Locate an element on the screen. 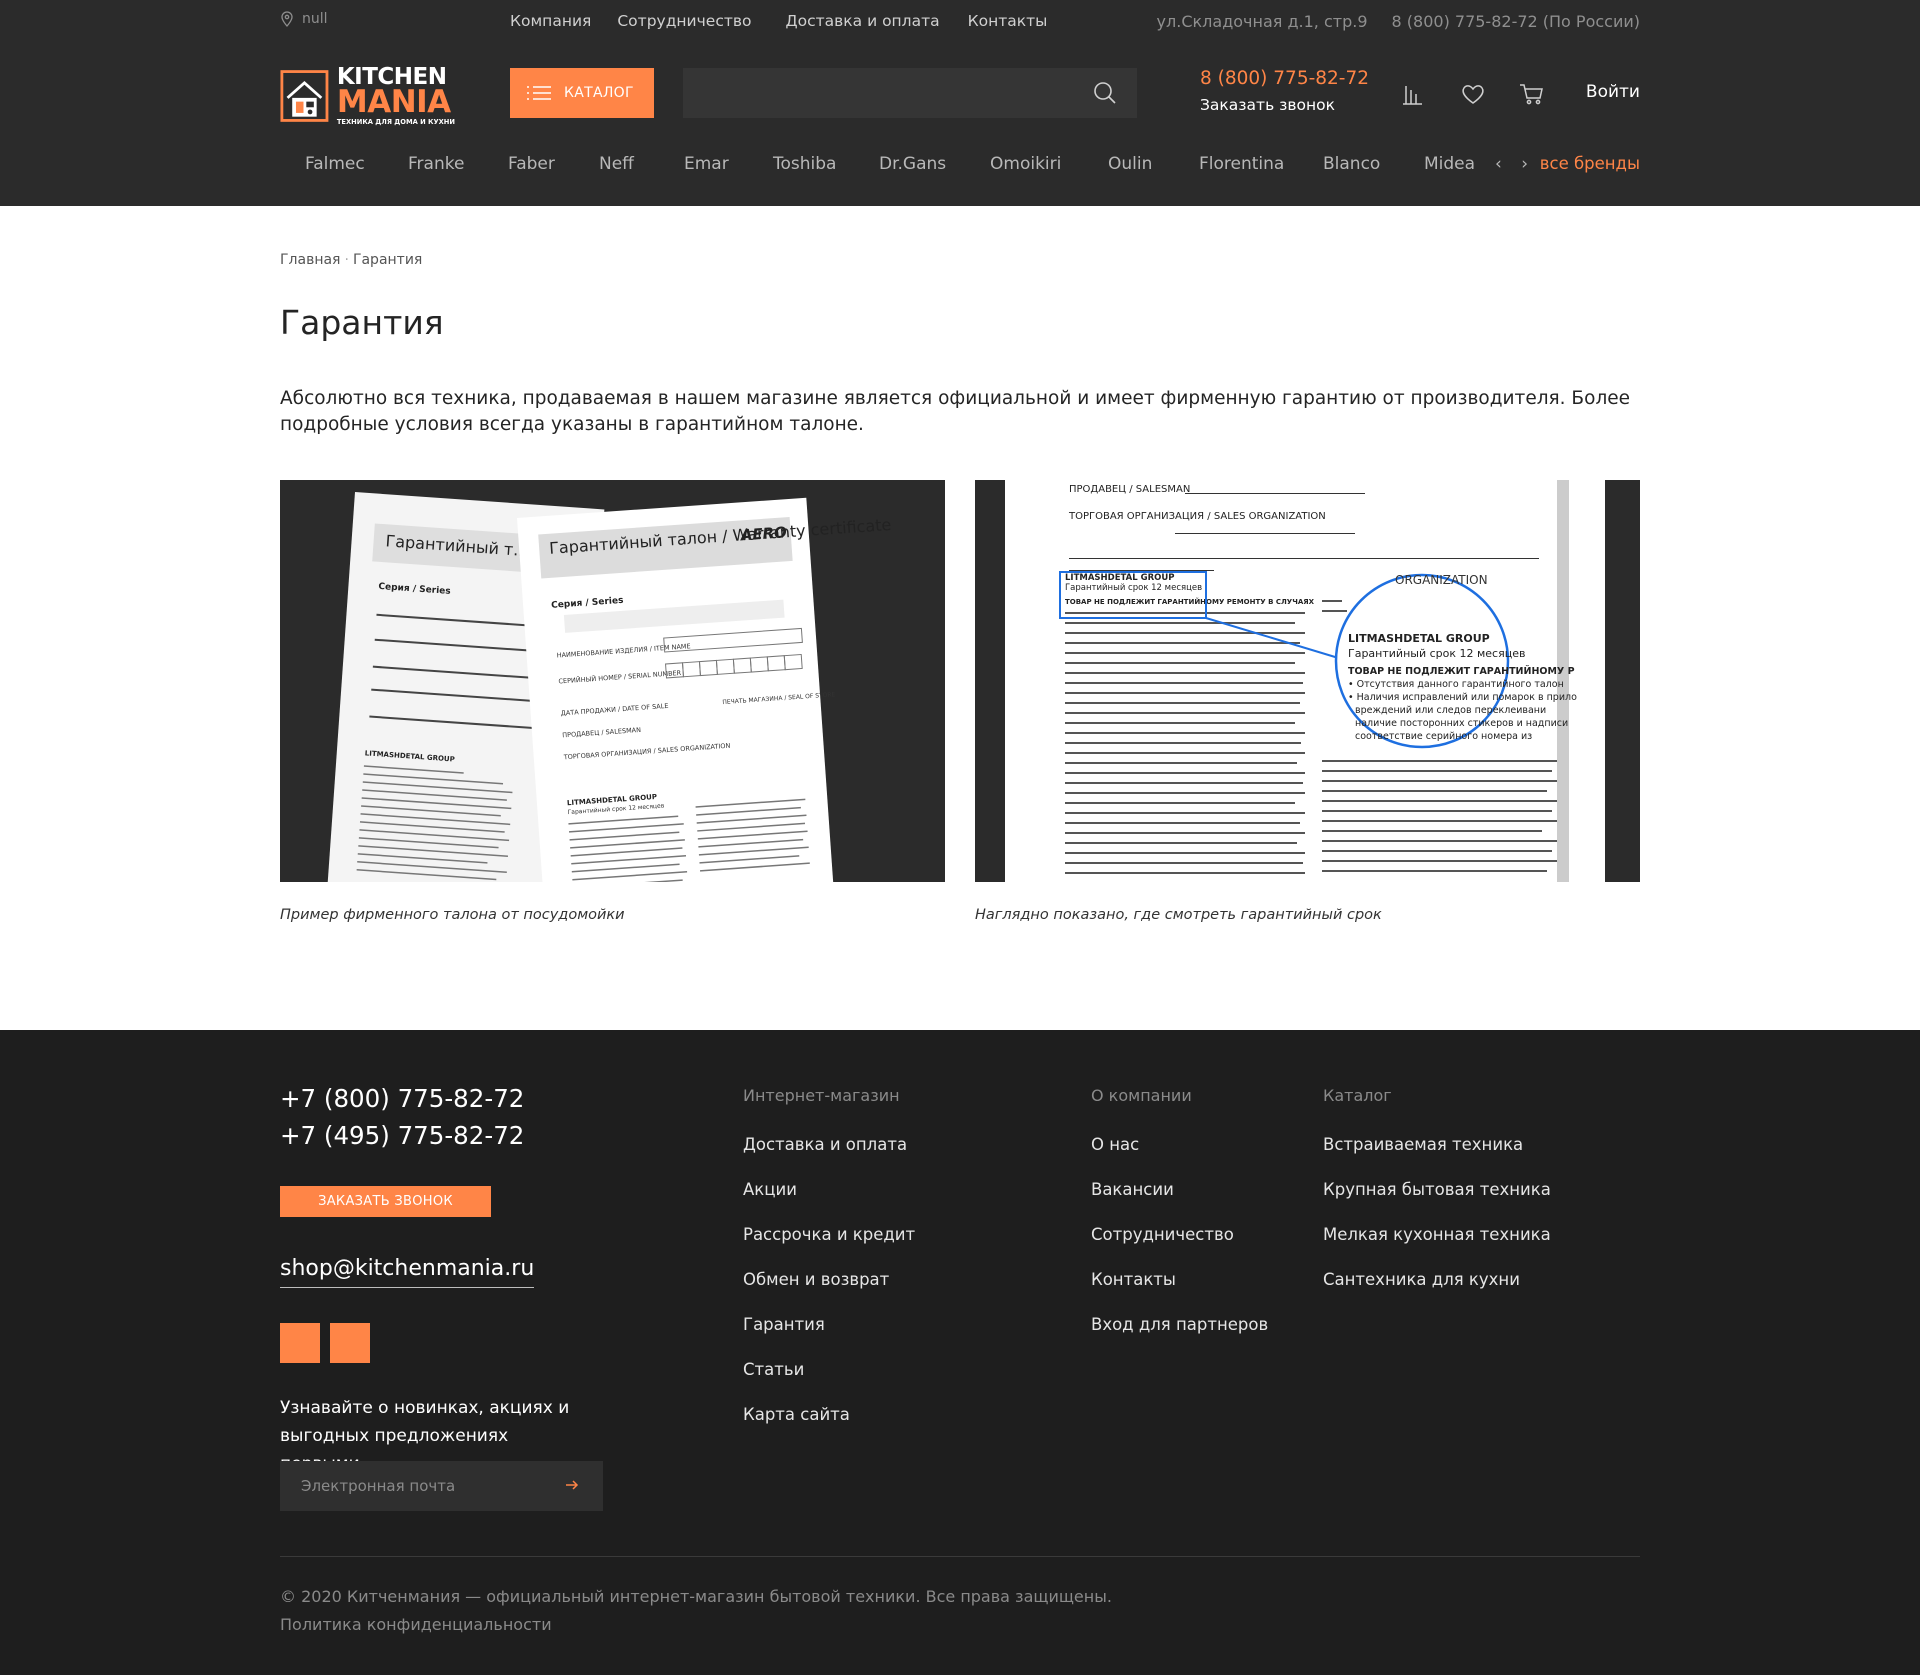 The height and width of the screenshot is (1675, 1920). footer-link: Доставка и оплата is located at coordinates (829, 1157).